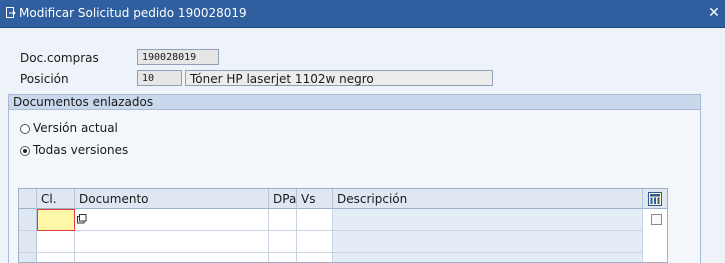  Describe the element at coordinates (159, 78) in the screenshot. I see `posicion-field: 10` at that location.